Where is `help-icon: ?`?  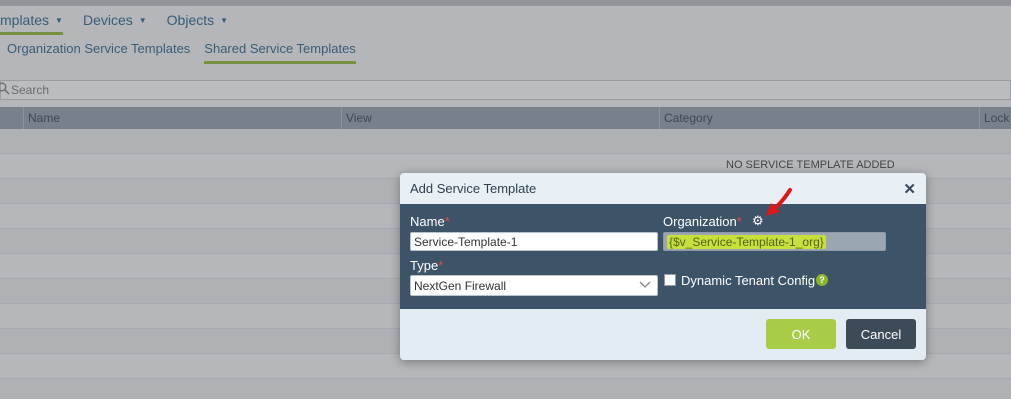
help-icon: ? is located at coordinates (822, 280).